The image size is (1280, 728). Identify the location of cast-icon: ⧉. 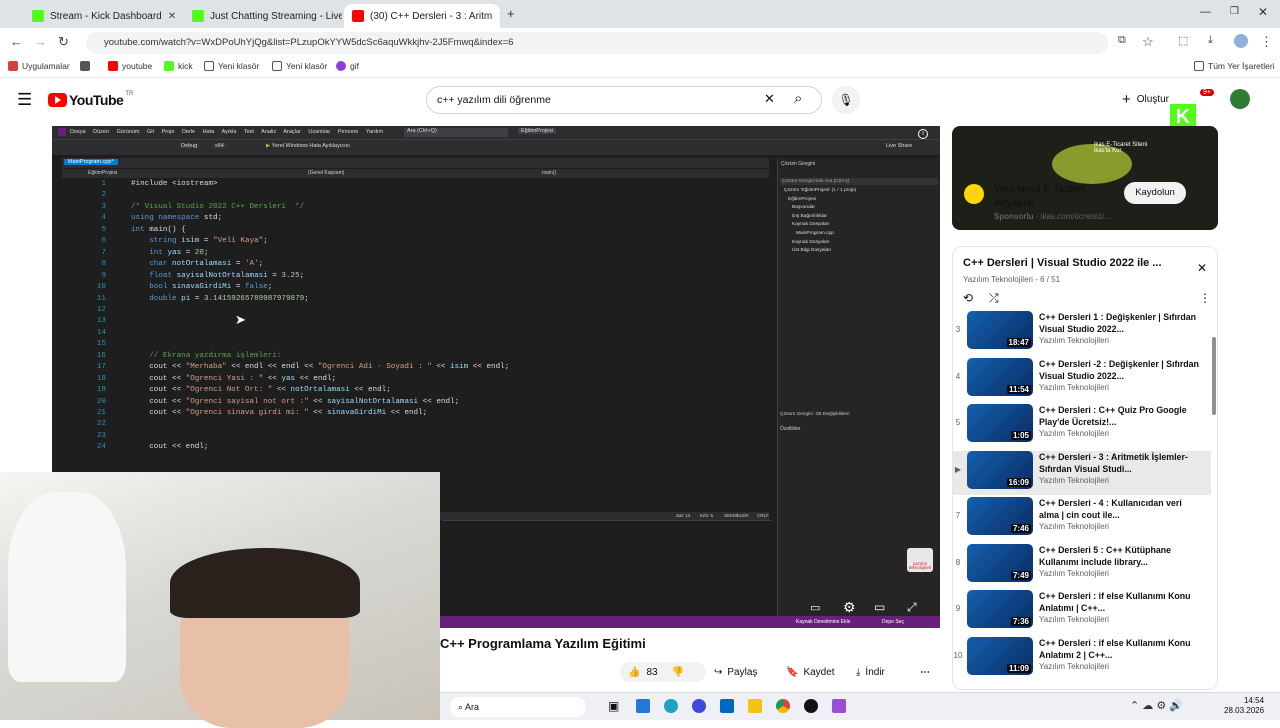
(1122, 40).